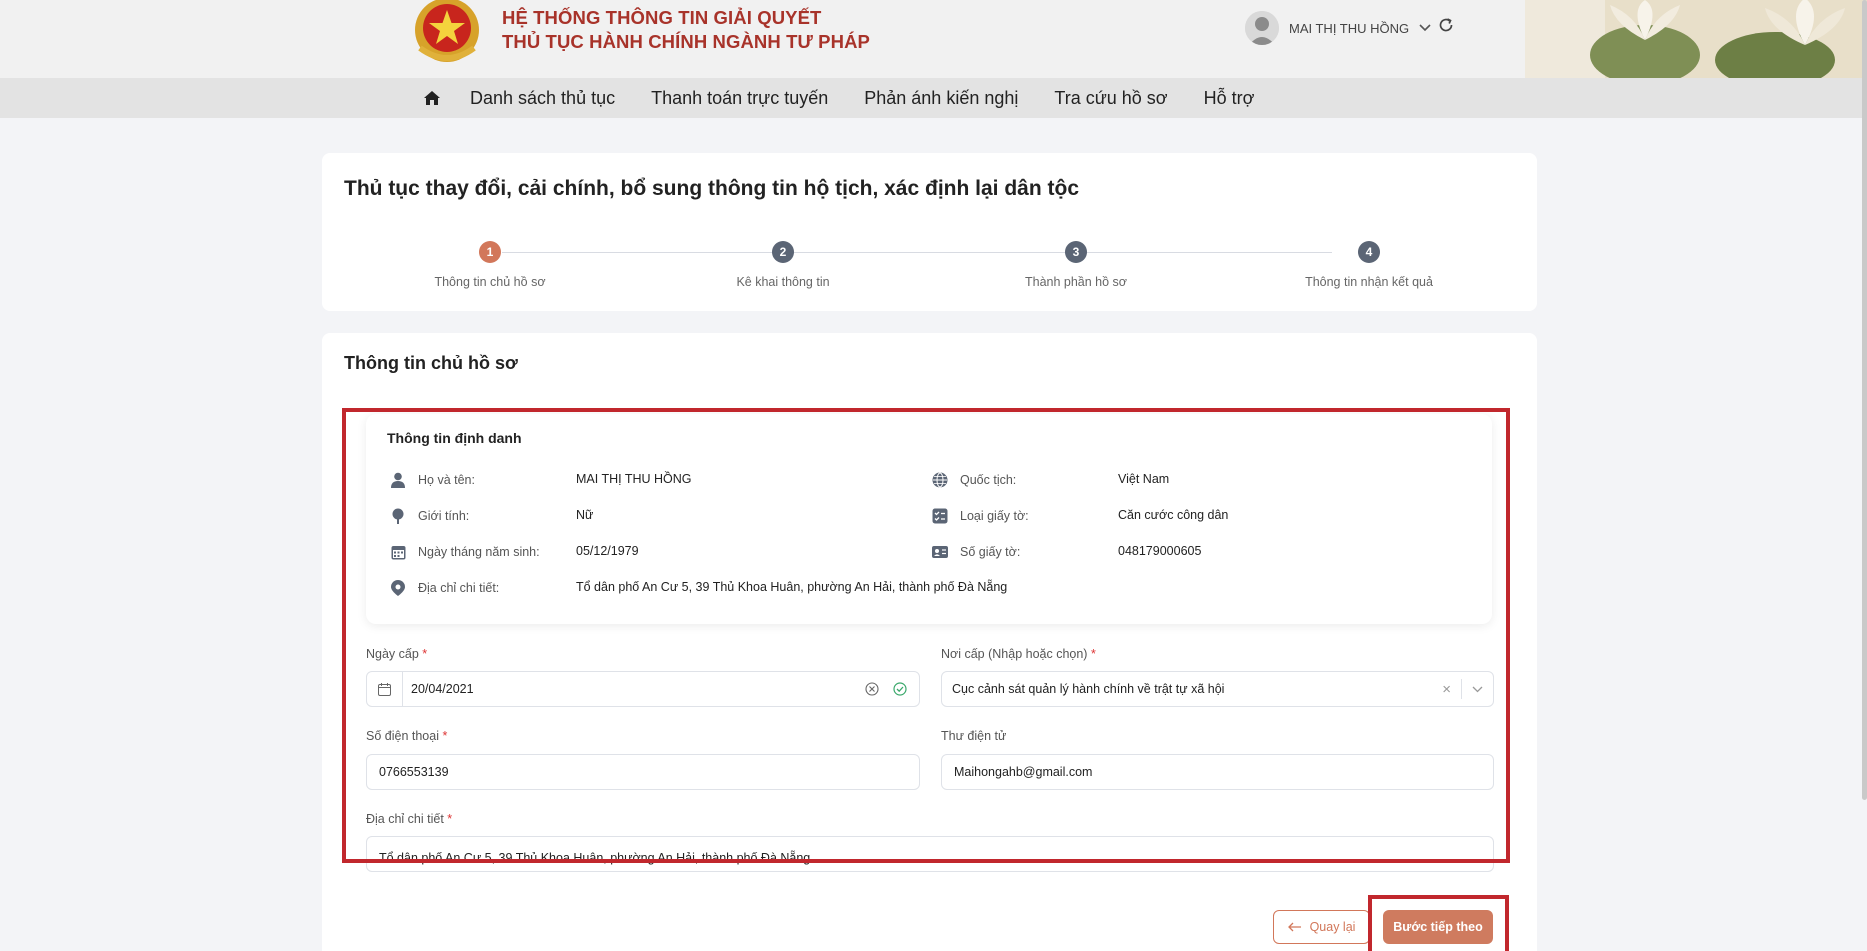  What do you see at coordinates (900, 689) in the screenshot?
I see `valid-check-icon` at bounding box center [900, 689].